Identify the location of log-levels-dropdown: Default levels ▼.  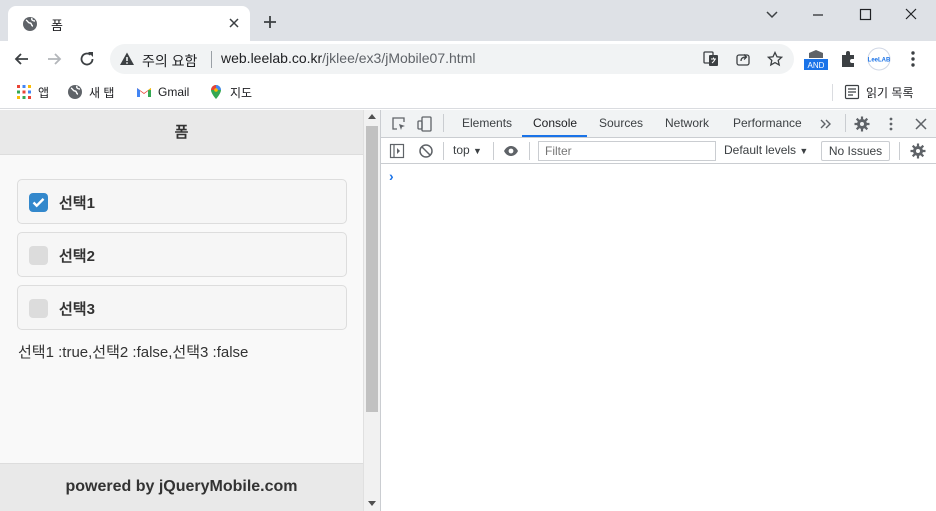
(766, 150).